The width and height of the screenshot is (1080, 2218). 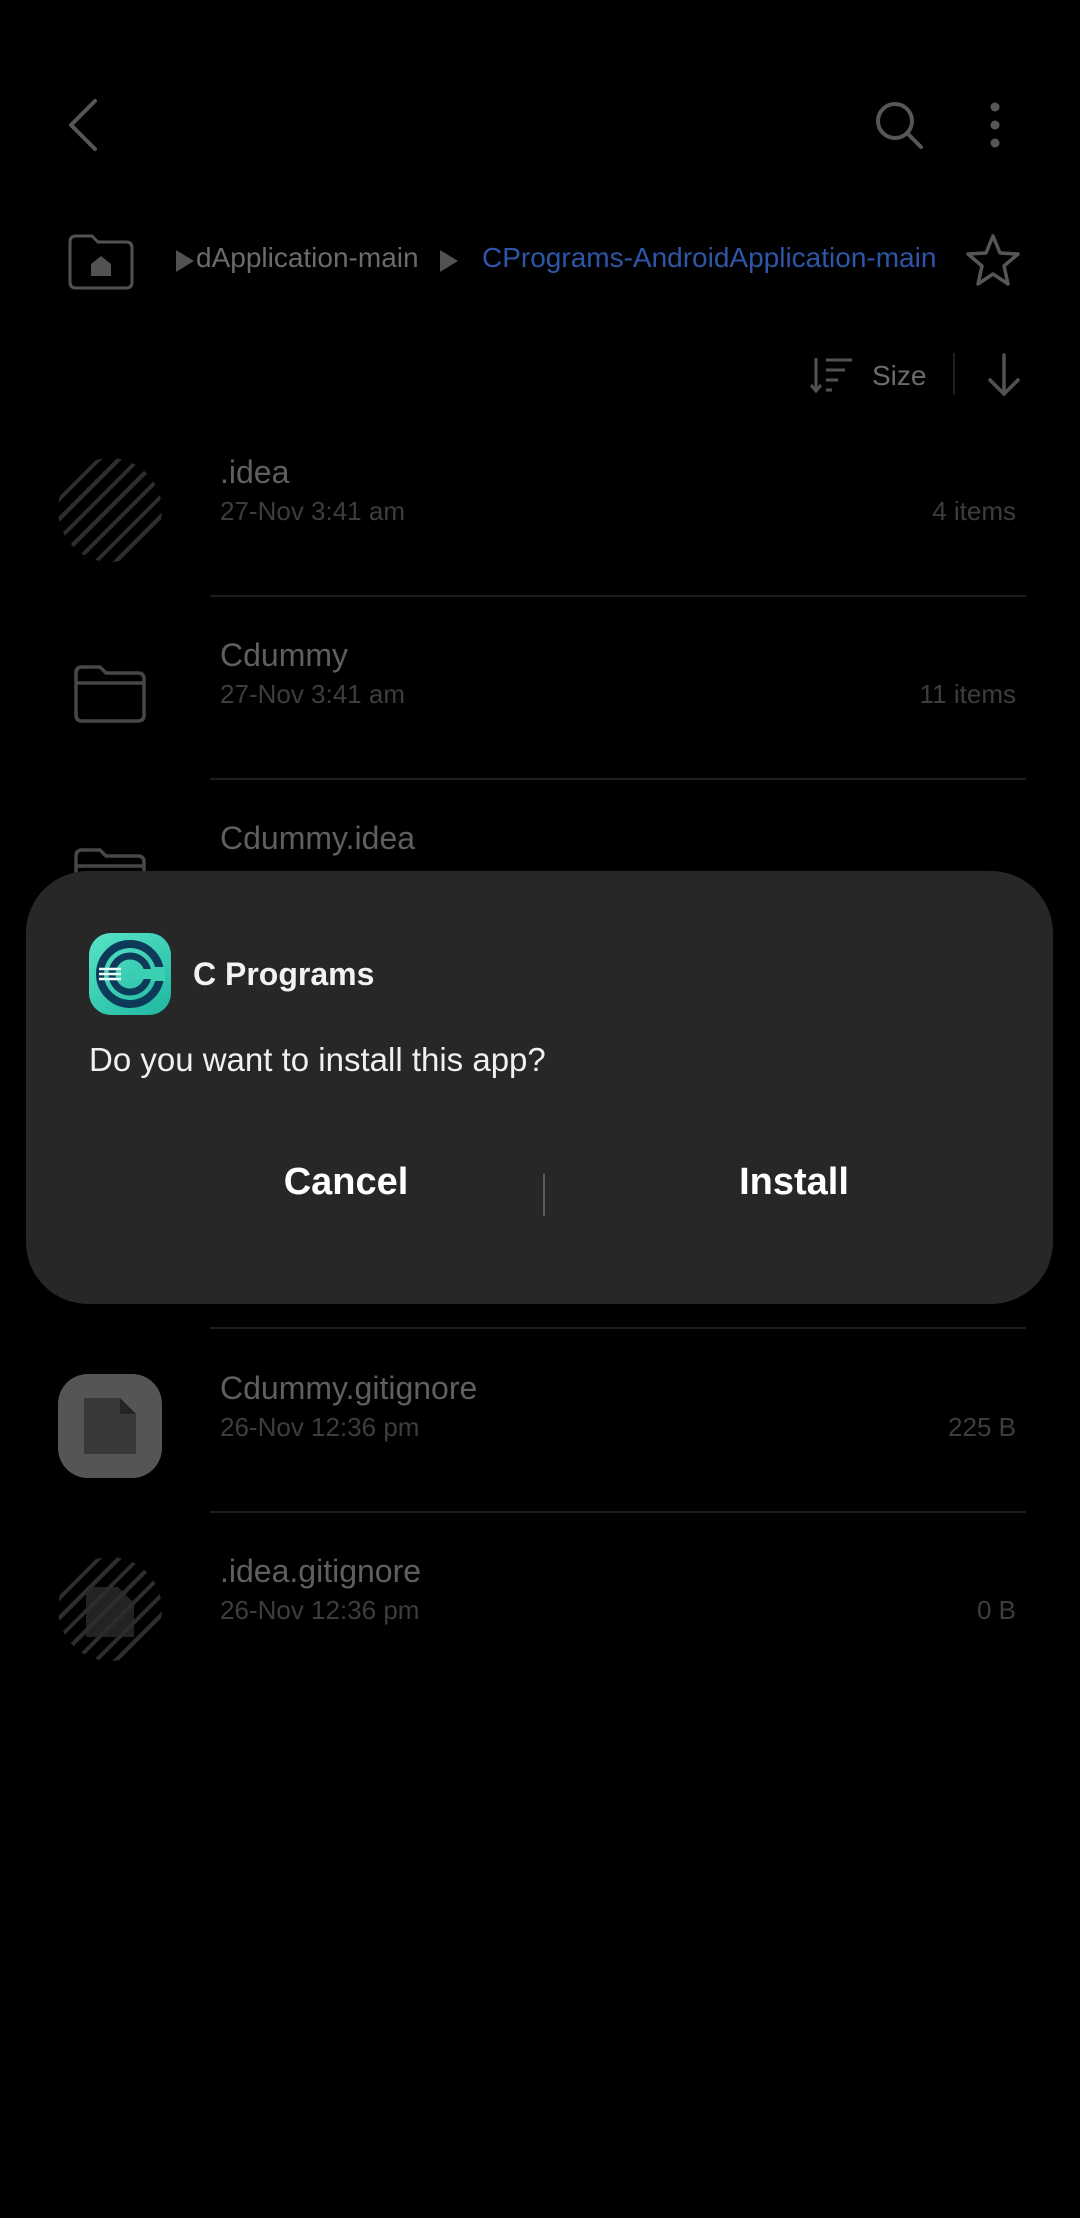 What do you see at coordinates (317, 1059) in the screenshot?
I see `install-question: Do you want to install this app?` at bounding box center [317, 1059].